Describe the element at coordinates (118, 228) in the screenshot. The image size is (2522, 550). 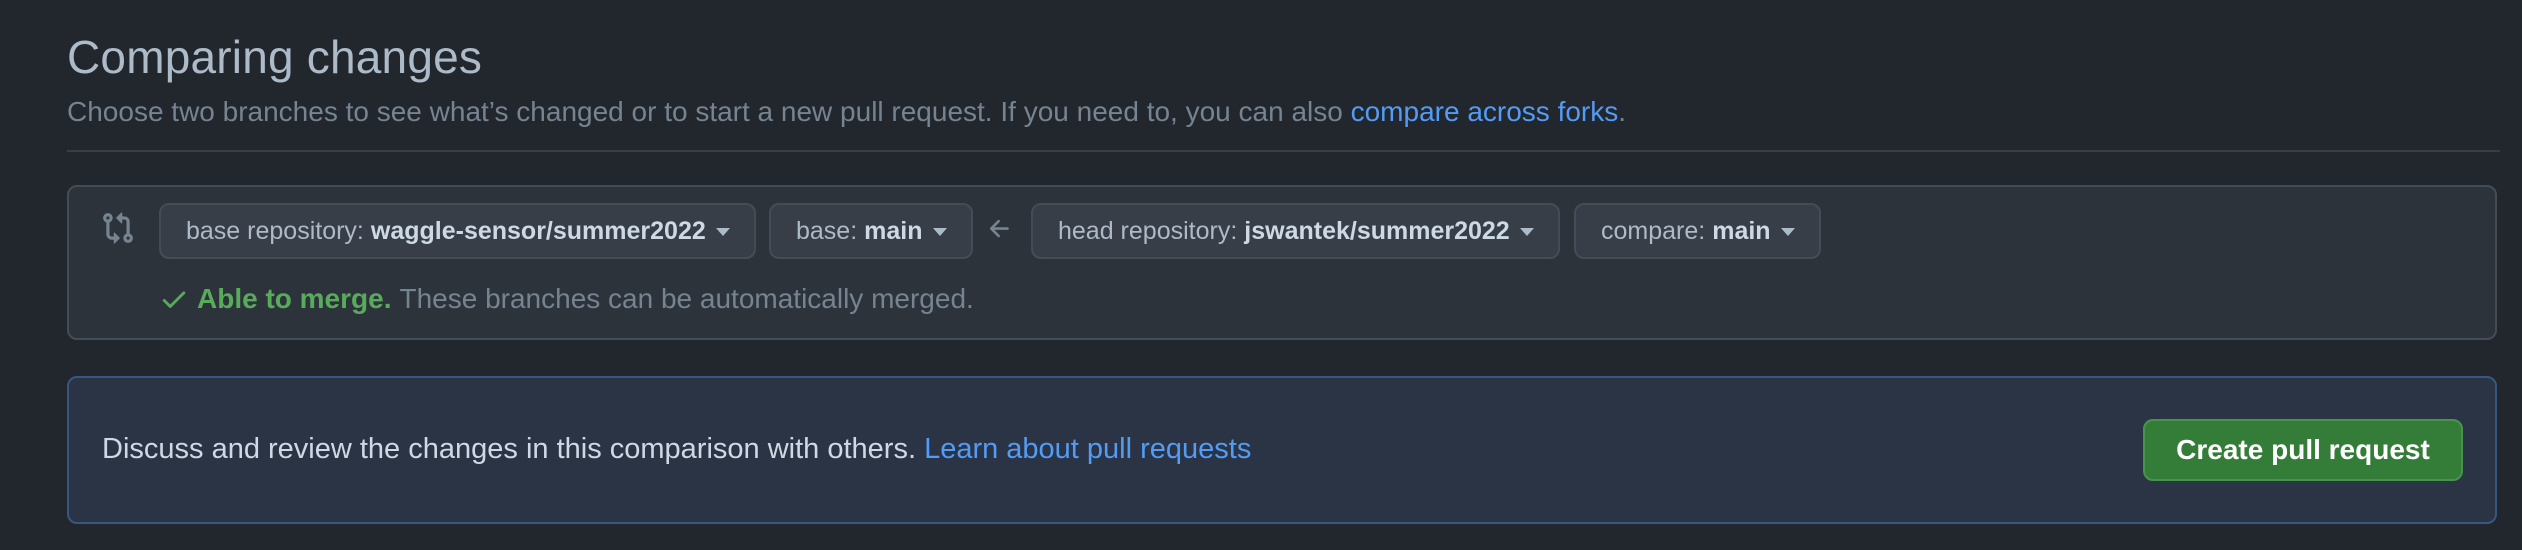
I see `git-compare-icon` at that location.